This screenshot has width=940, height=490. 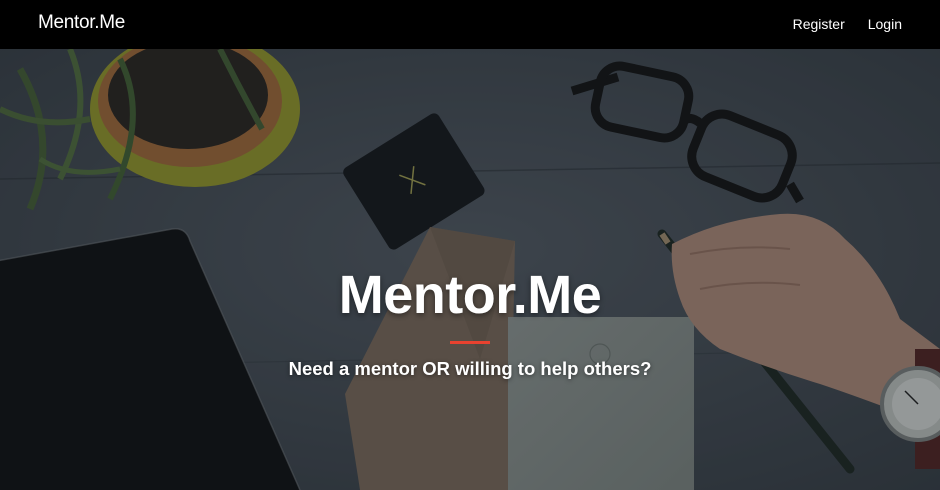 What do you see at coordinates (470, 342) in the screenshot?
I see `hero-divider` at bounding box center [470, 342].